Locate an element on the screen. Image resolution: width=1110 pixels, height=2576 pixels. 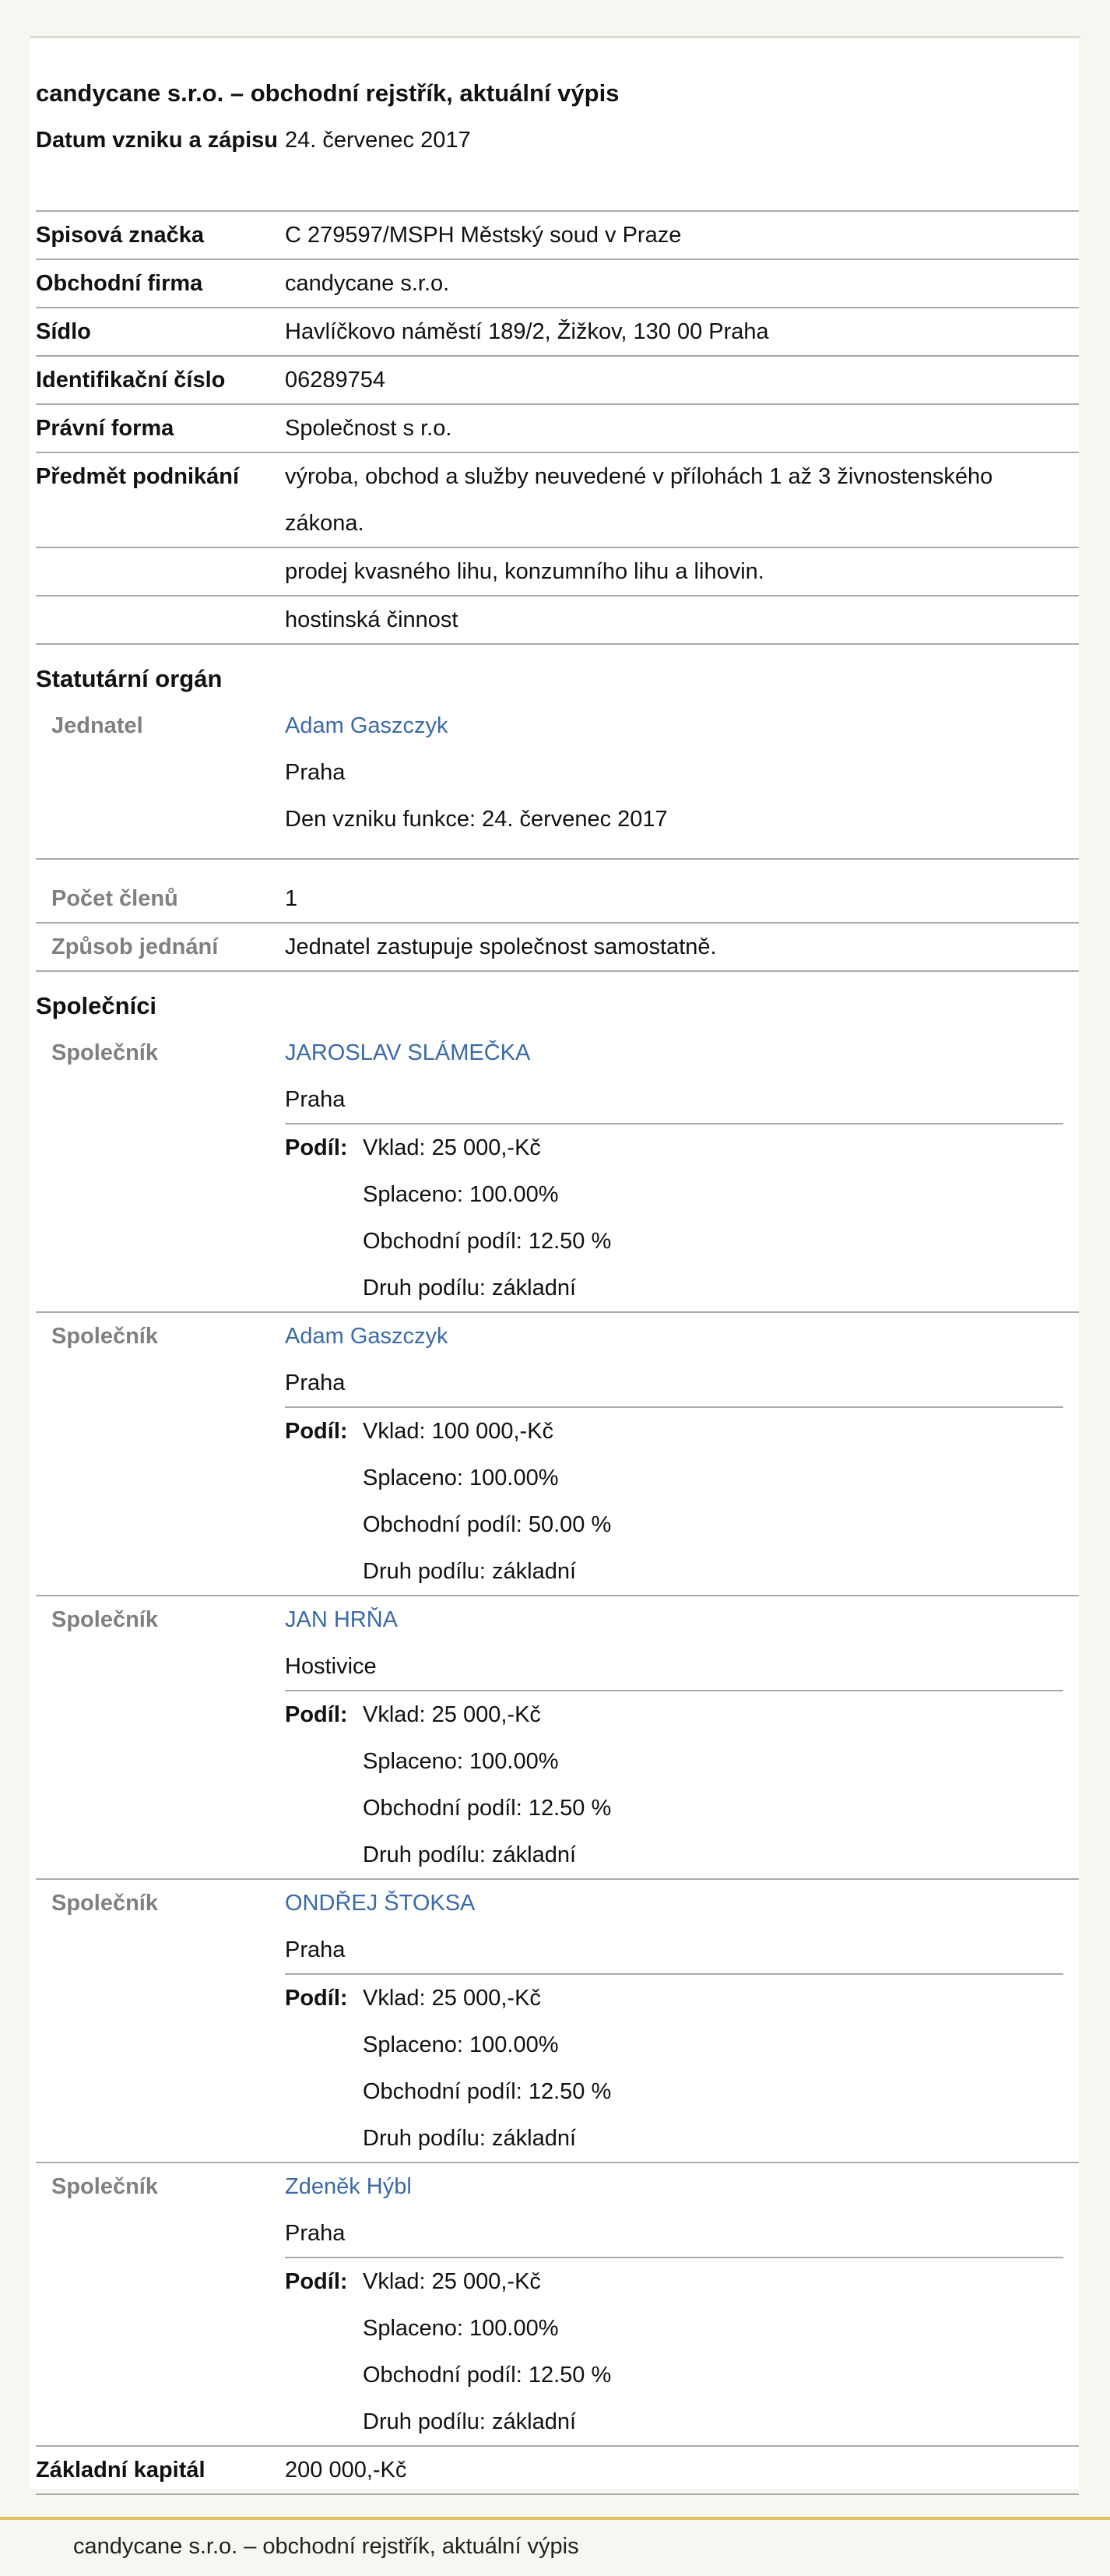
person-link: ONDŘEJ ŠTOKSA is located at coordinates (380, 1903).